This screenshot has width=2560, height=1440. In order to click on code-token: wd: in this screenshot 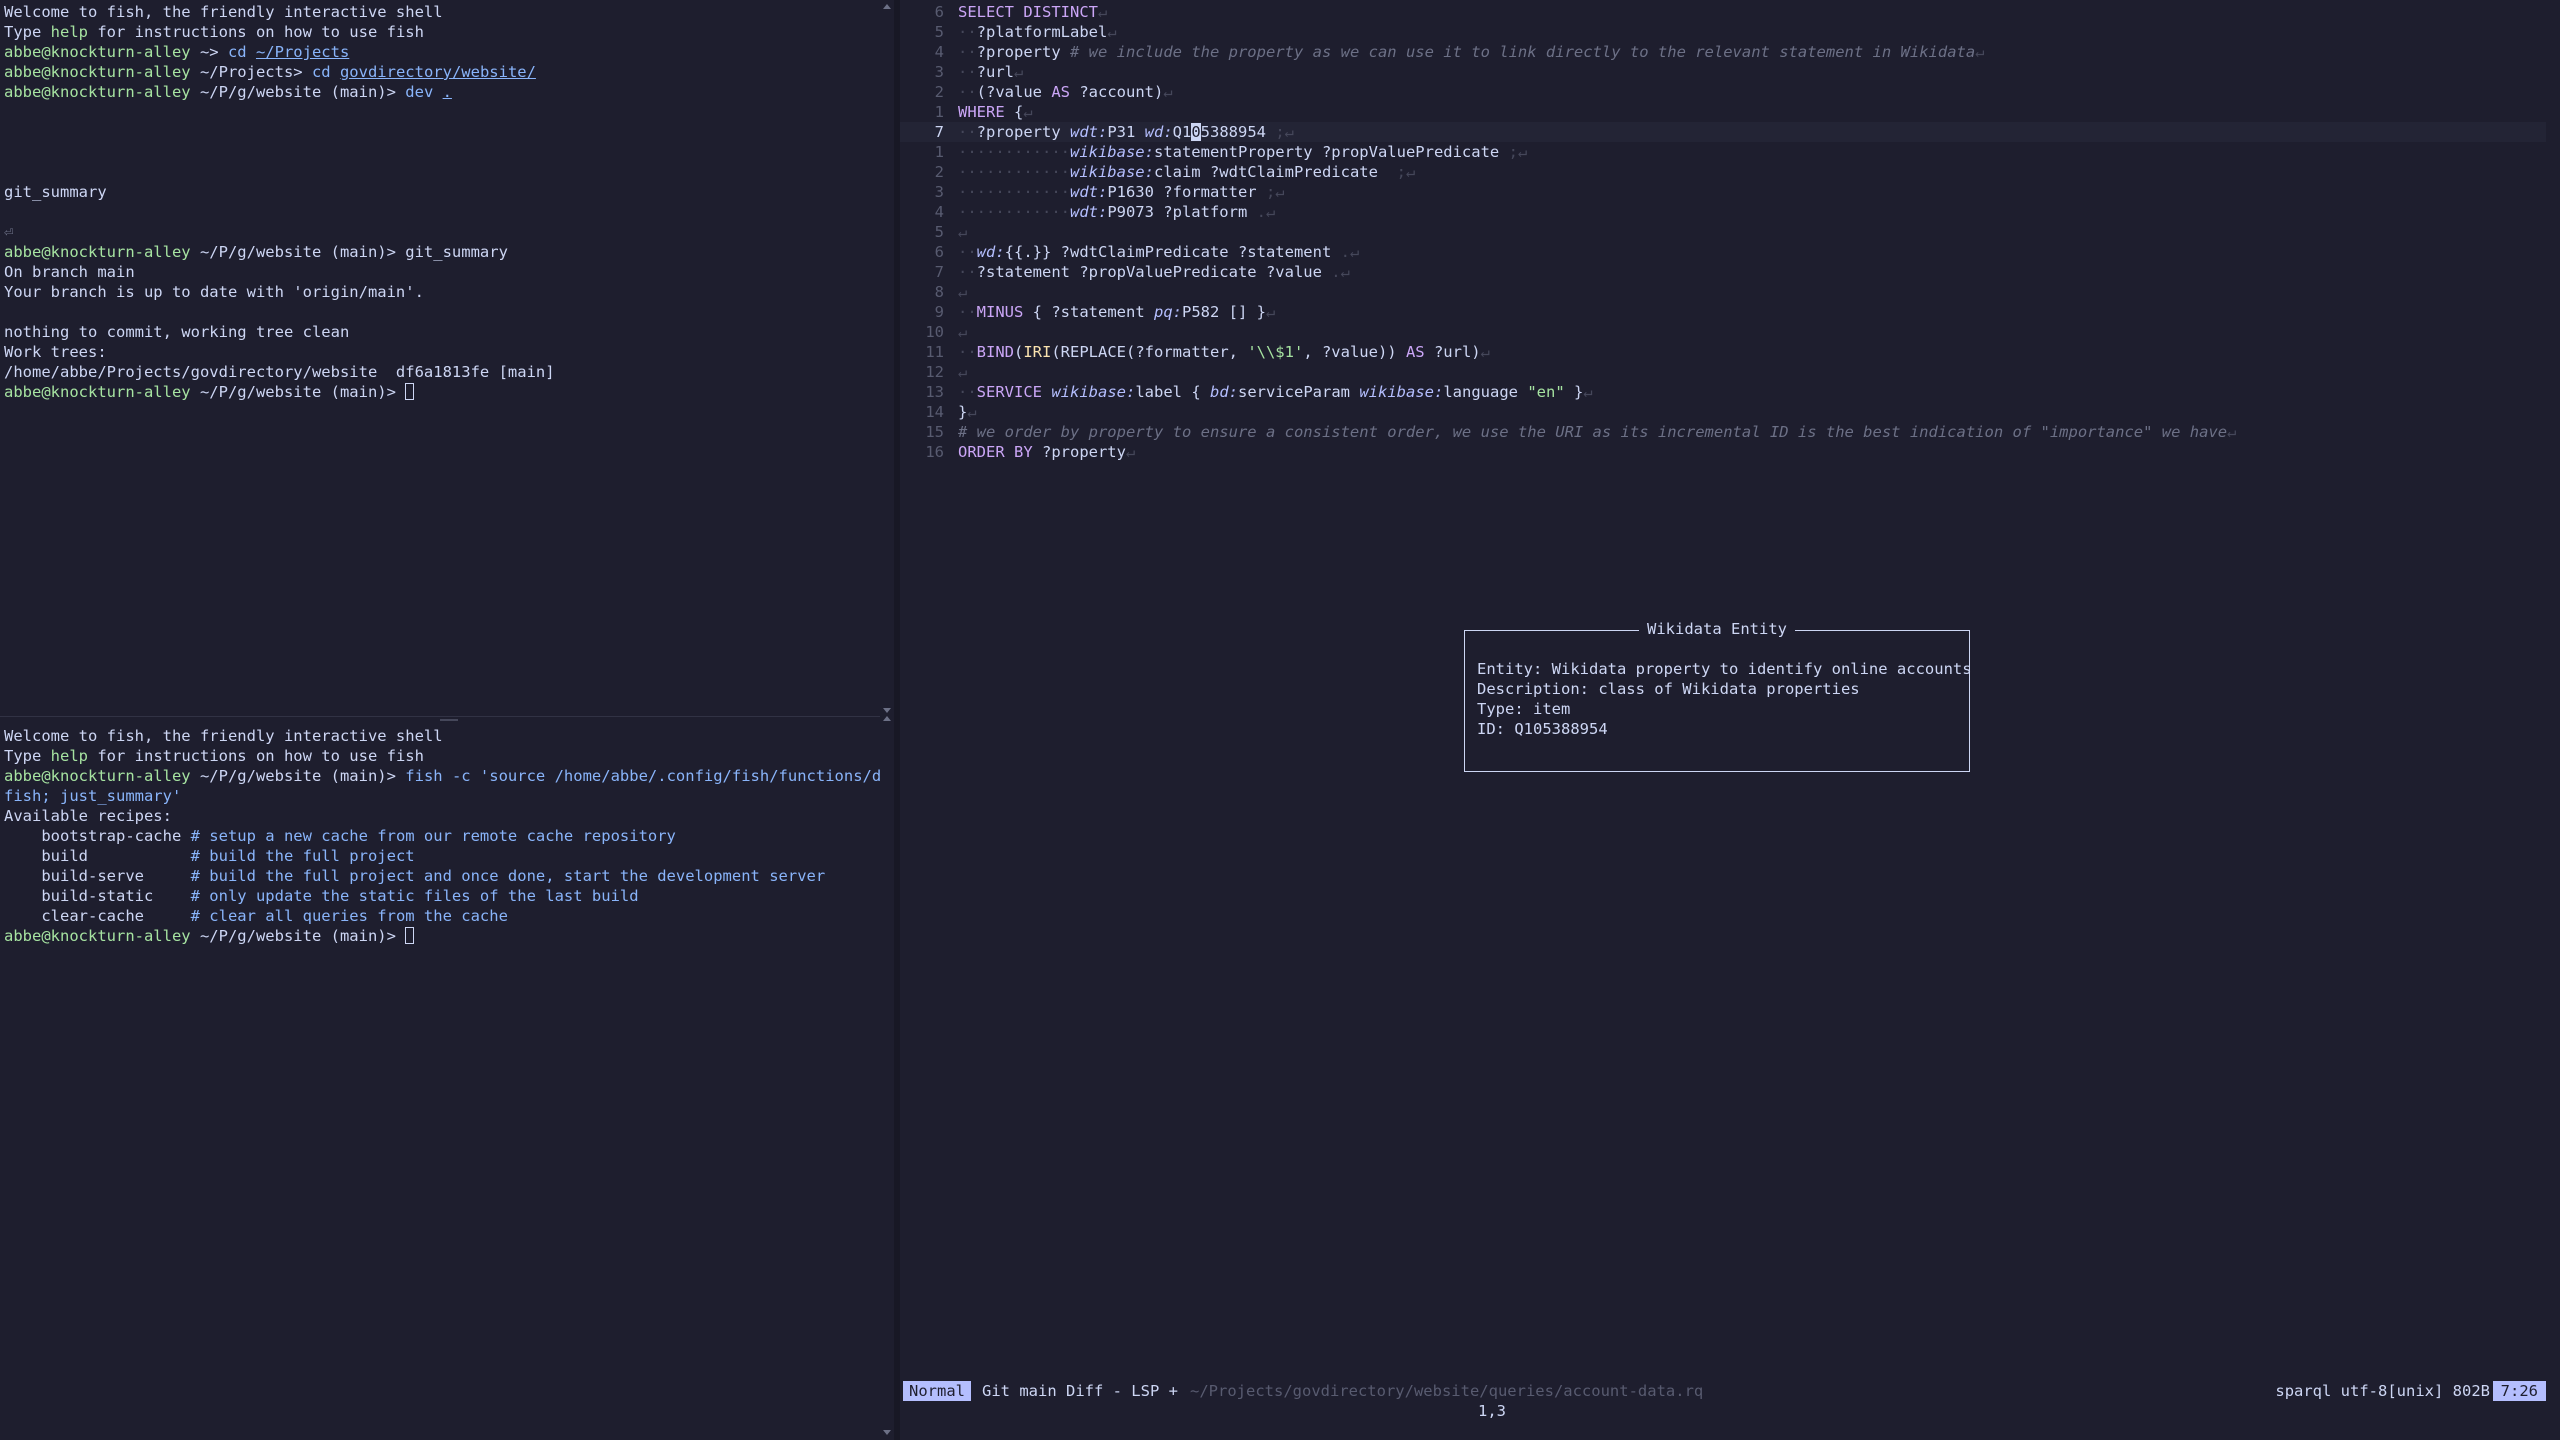, I will do `click(1158, 132)`.